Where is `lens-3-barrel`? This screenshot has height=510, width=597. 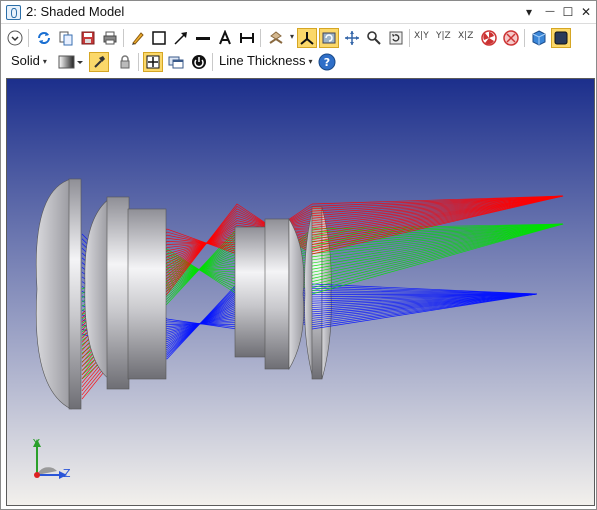
lens-3-barrel is located at coordinates (147, 294).